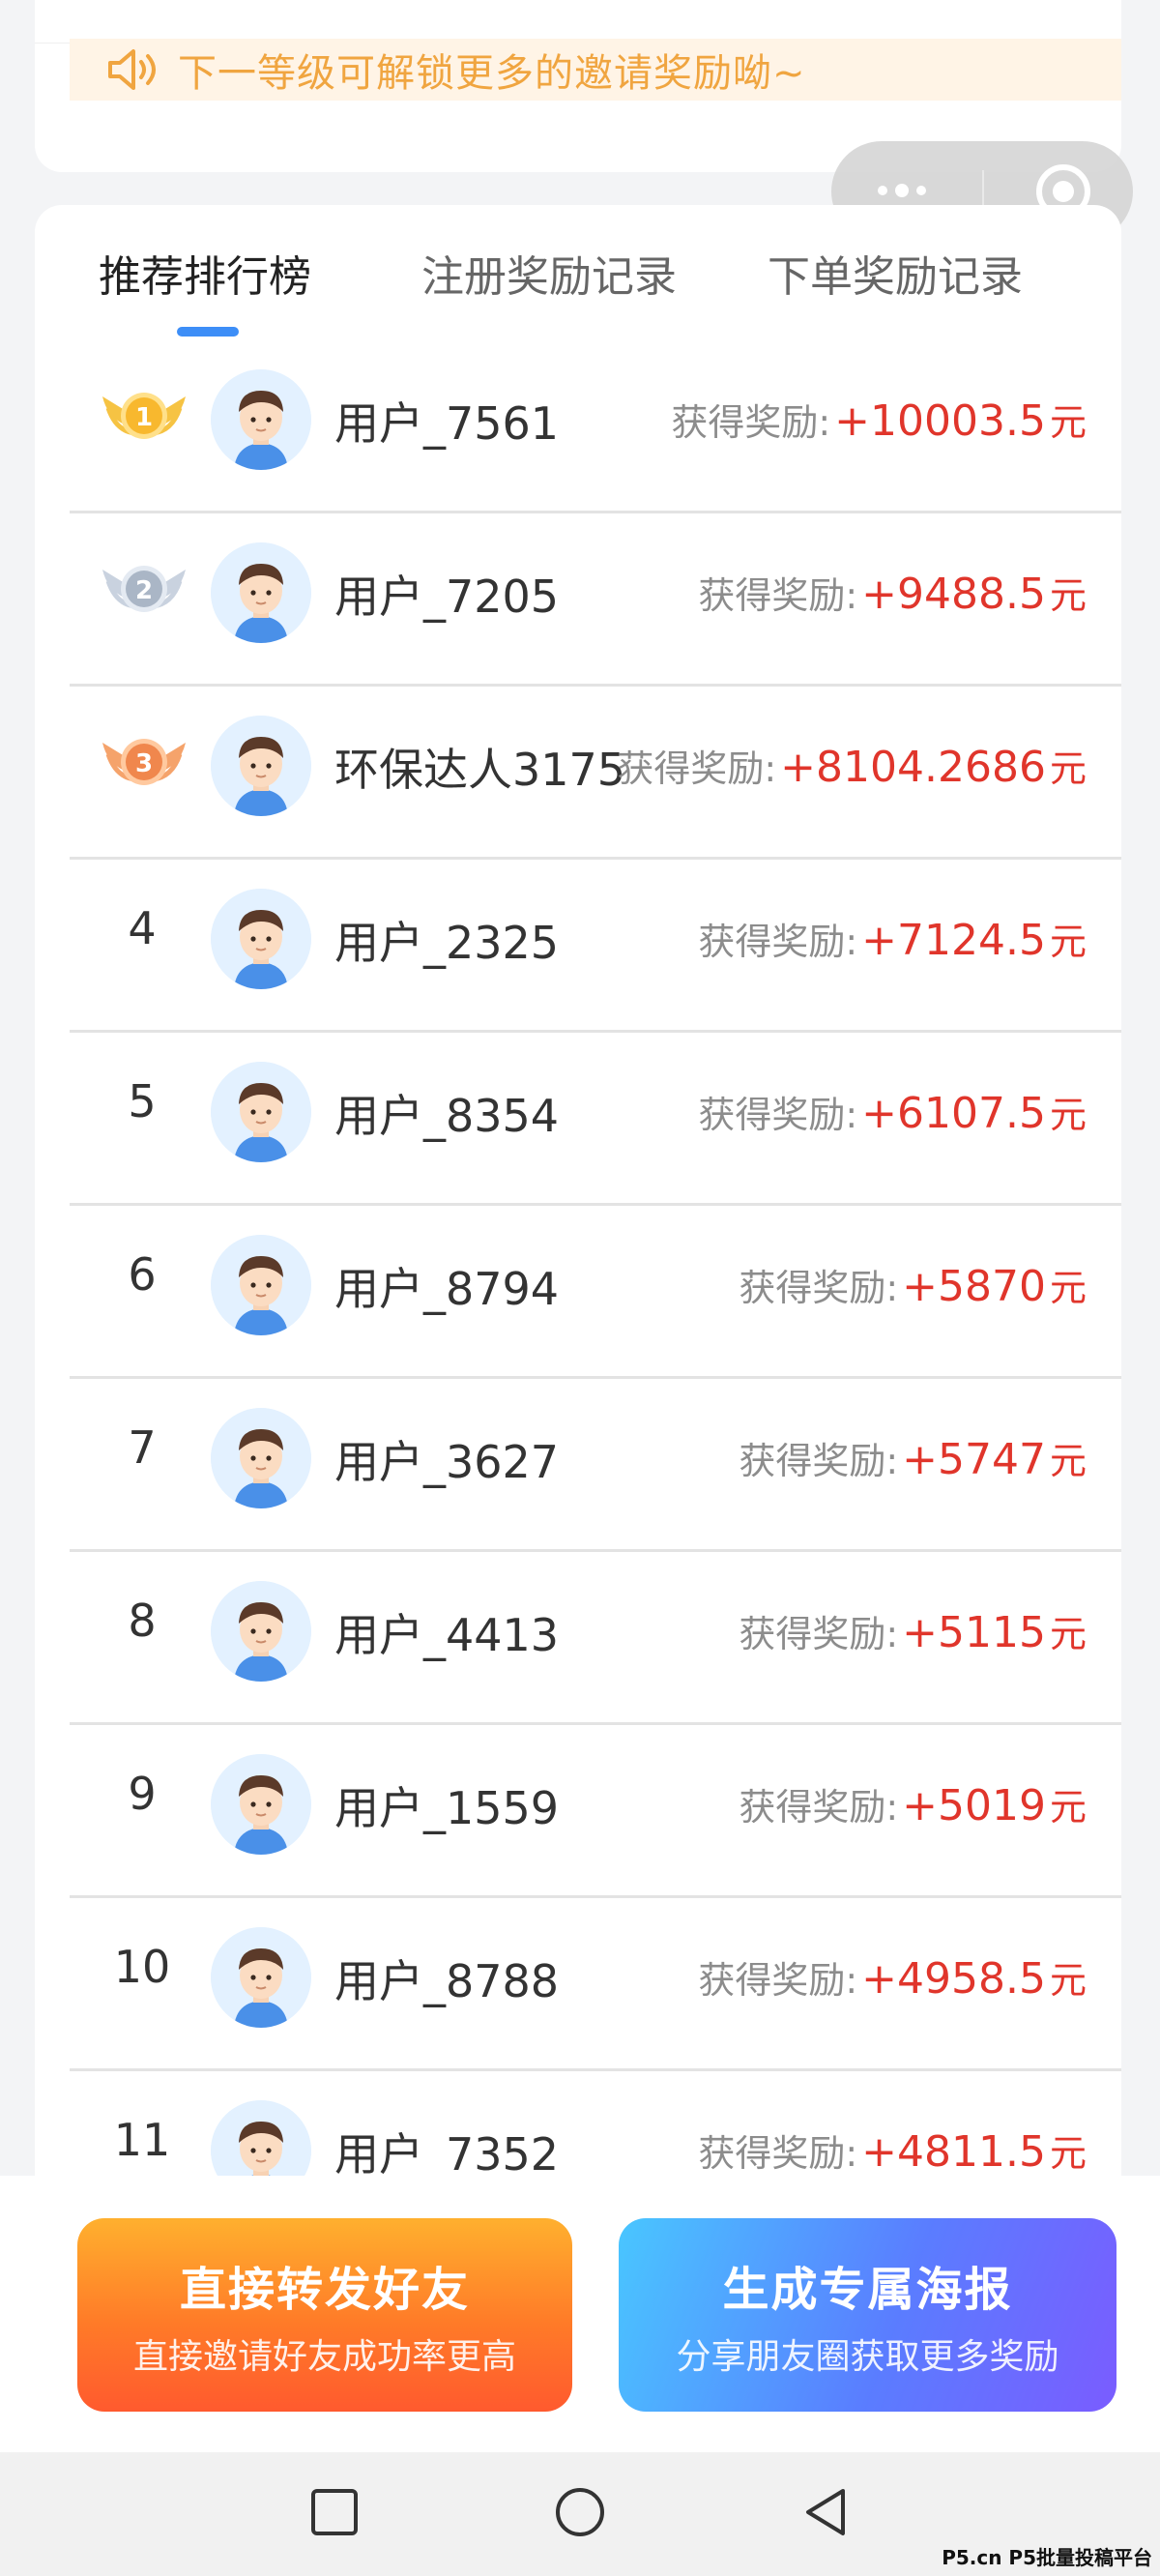  What do you see at coordinates (595, 1811) in the screenshot?
I see `table-row: 9 用户_1559 获得奖励: +5019 元` at bounding box center [595, 1811].